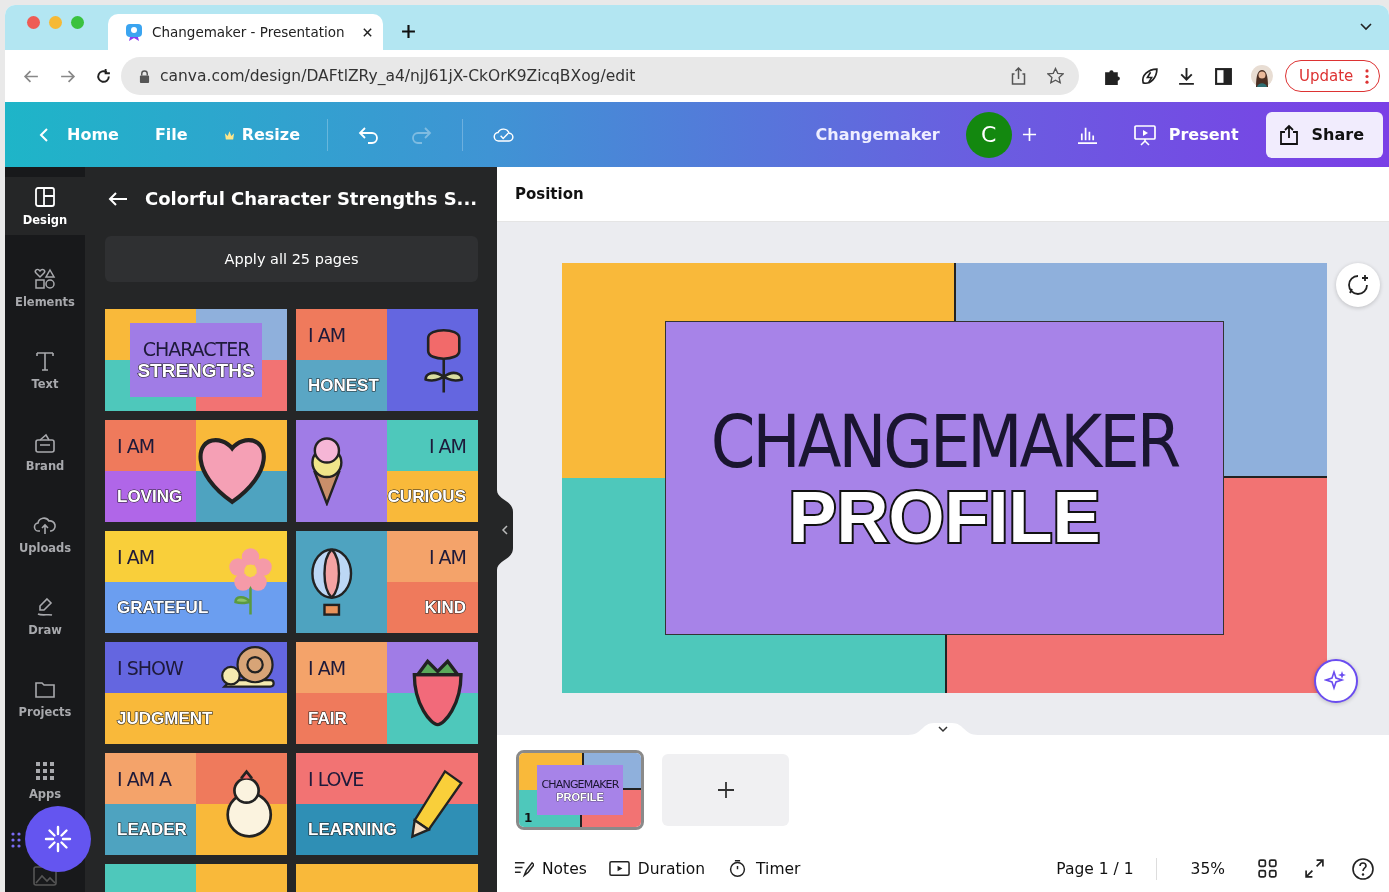 The height and width of the screenshot is (892, 1389). What do you see at coordinates (229, 134) in the screenshot?
I see `crown-icon` at bounding box center [229, 134].